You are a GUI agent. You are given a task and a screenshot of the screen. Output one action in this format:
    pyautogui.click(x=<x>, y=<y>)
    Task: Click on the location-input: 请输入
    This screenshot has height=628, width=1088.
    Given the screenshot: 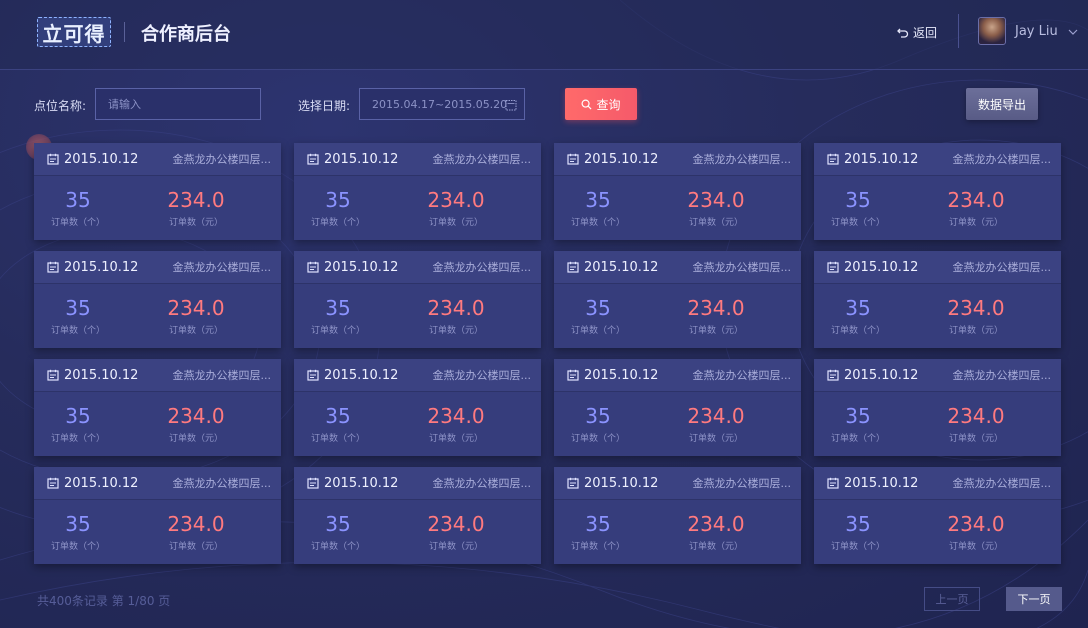 What is the action you would take?
    pyautogui.click(x=178, y=104)
    